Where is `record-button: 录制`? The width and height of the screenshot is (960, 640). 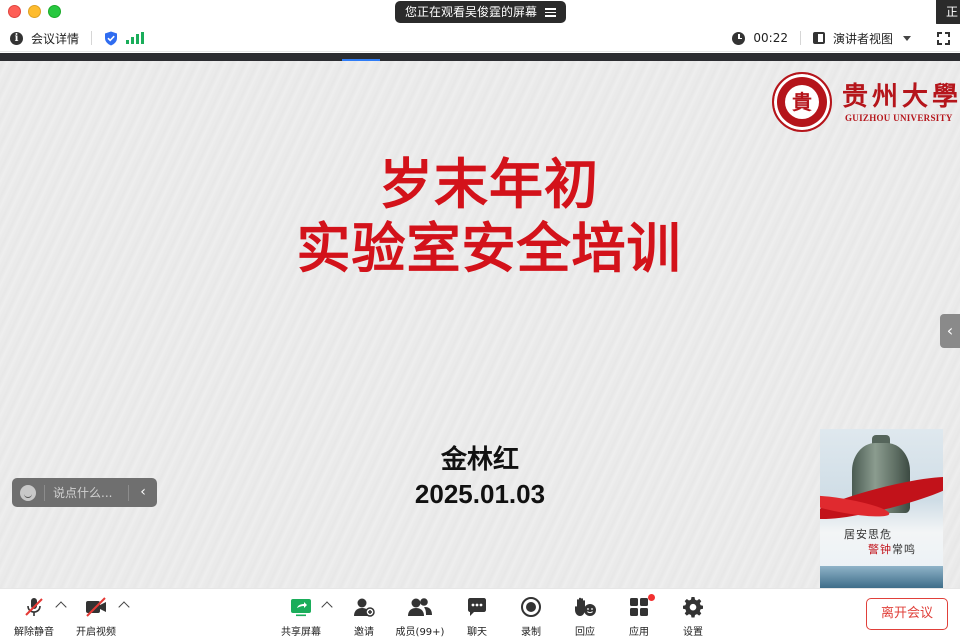
record-button: 录制 is located at coordinates (531, 616).